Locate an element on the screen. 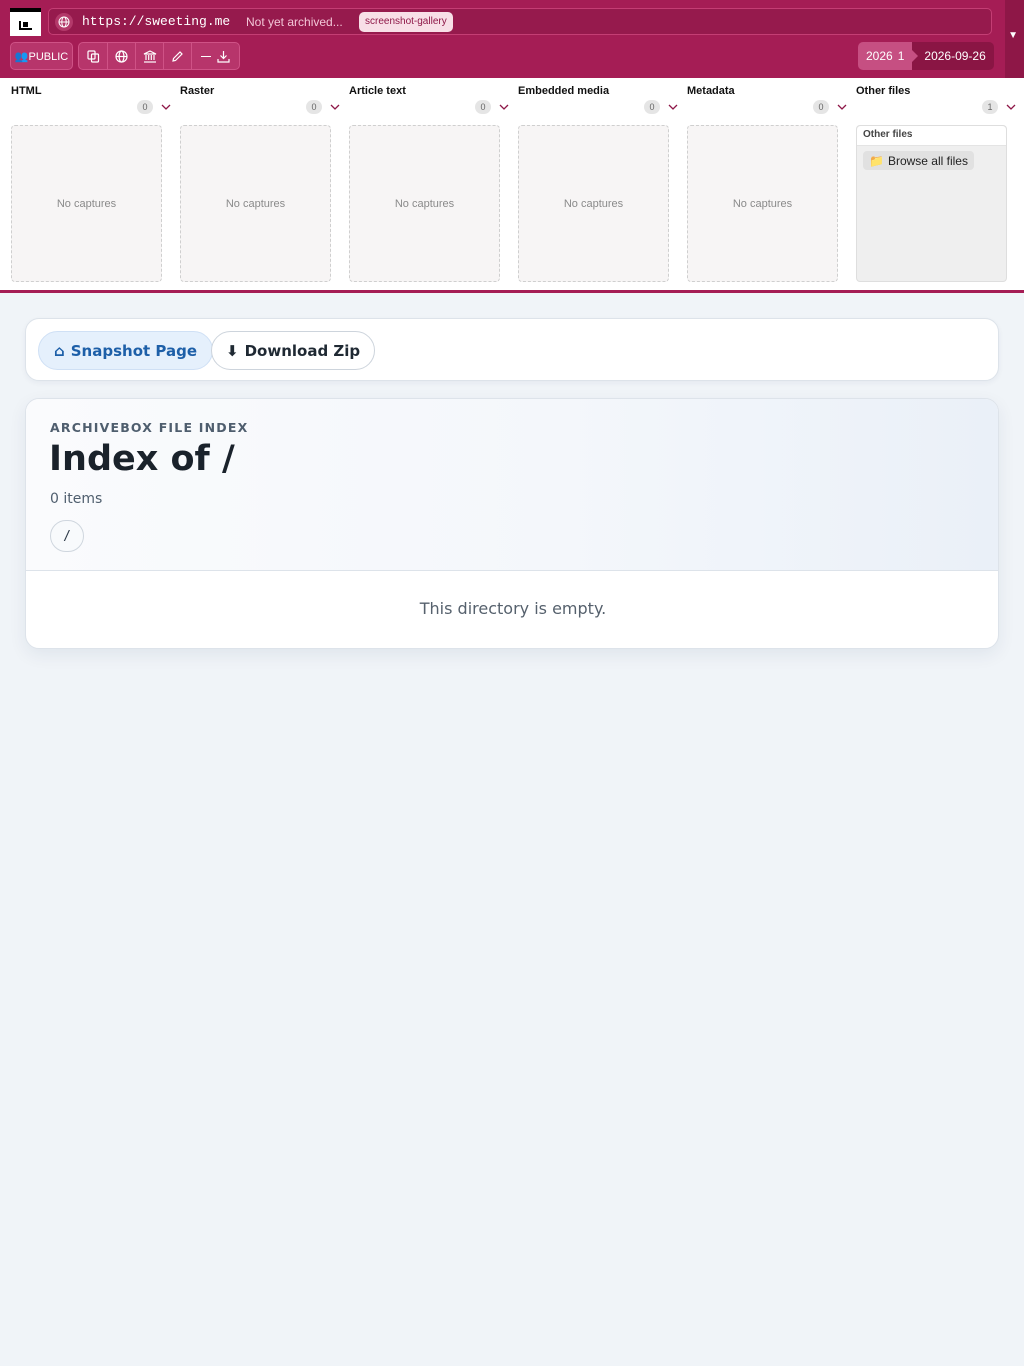 Image resolution: width=1024 pixels, height=1366 pixels. download-zip-label: Download Zip is located at coordinates (302, 350).